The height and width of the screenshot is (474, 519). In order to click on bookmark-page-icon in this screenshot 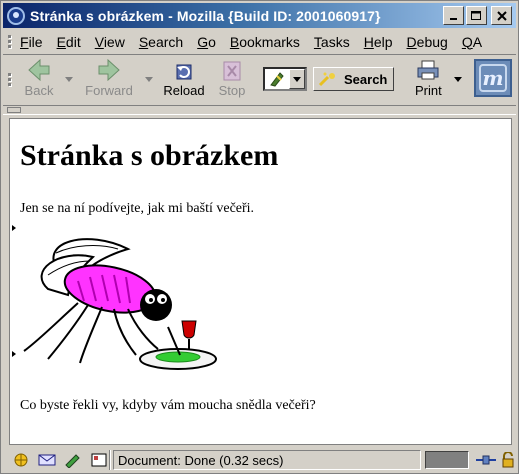, I will do `click(277, 79)`.